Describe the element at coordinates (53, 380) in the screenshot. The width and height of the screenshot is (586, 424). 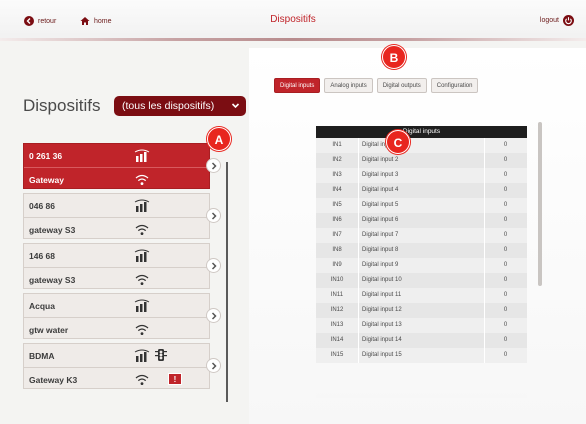
I see `device-name: Gateway K3` at that location.